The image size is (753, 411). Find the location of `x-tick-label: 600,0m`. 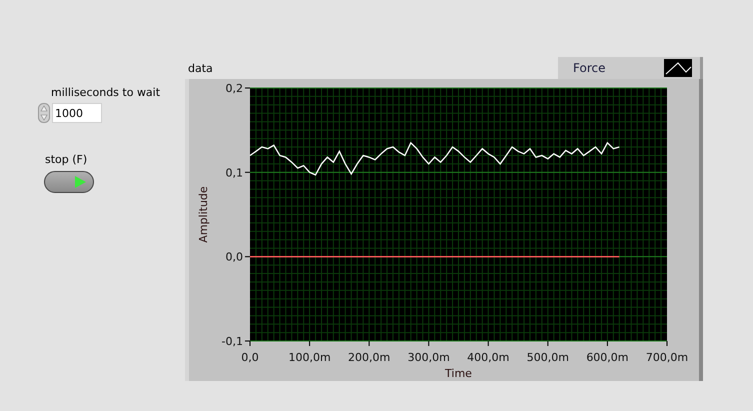

x-tick-label: 600,0m is located at coordinates (607, 357).